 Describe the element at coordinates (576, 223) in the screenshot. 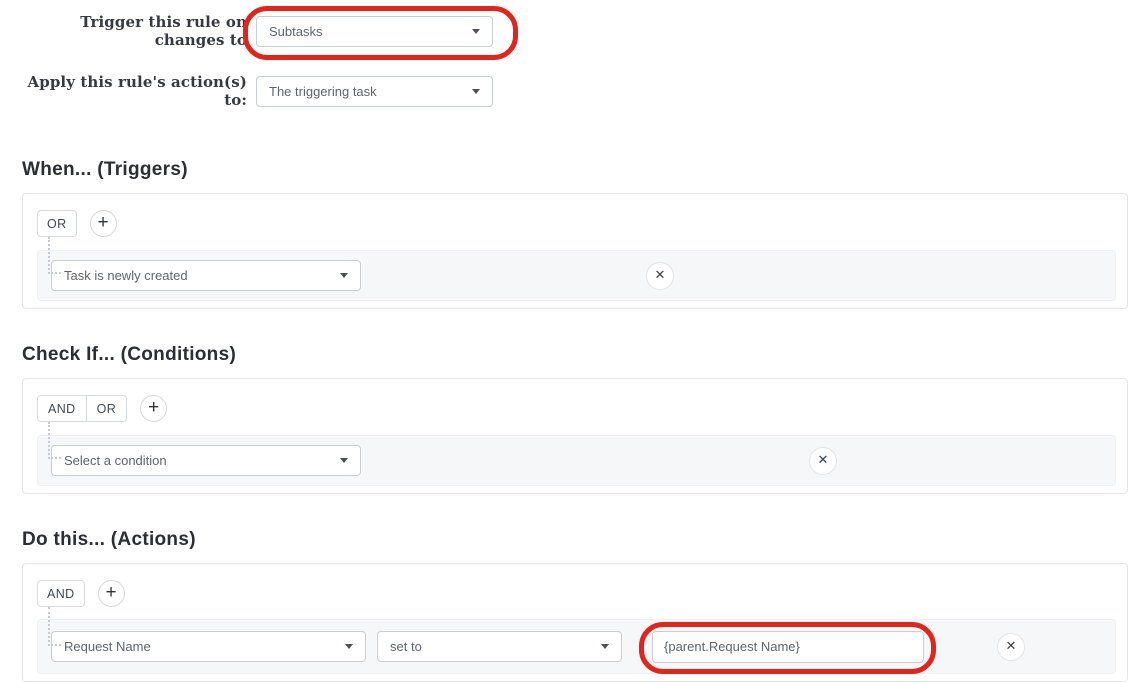

I see `triggers-operator-row: OR +` at that location.